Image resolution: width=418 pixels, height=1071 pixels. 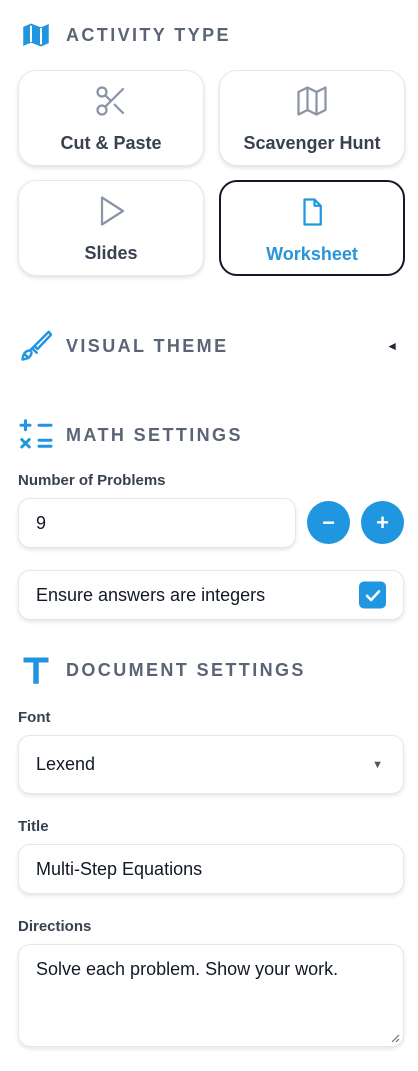 What do you see at coordinates (147, 345) in the screenshot?
I see `visual-theme-title: VISUAL THEME` at bounding box center [147, 345].